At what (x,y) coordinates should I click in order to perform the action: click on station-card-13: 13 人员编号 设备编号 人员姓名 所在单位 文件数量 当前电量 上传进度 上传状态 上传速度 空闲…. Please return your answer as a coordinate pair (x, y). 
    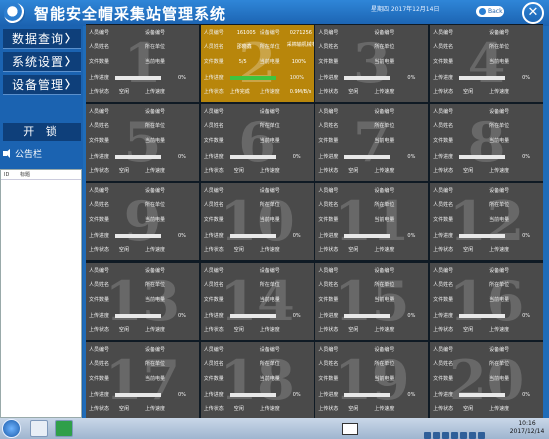
    Looking at the image, I should click on (142, 301).